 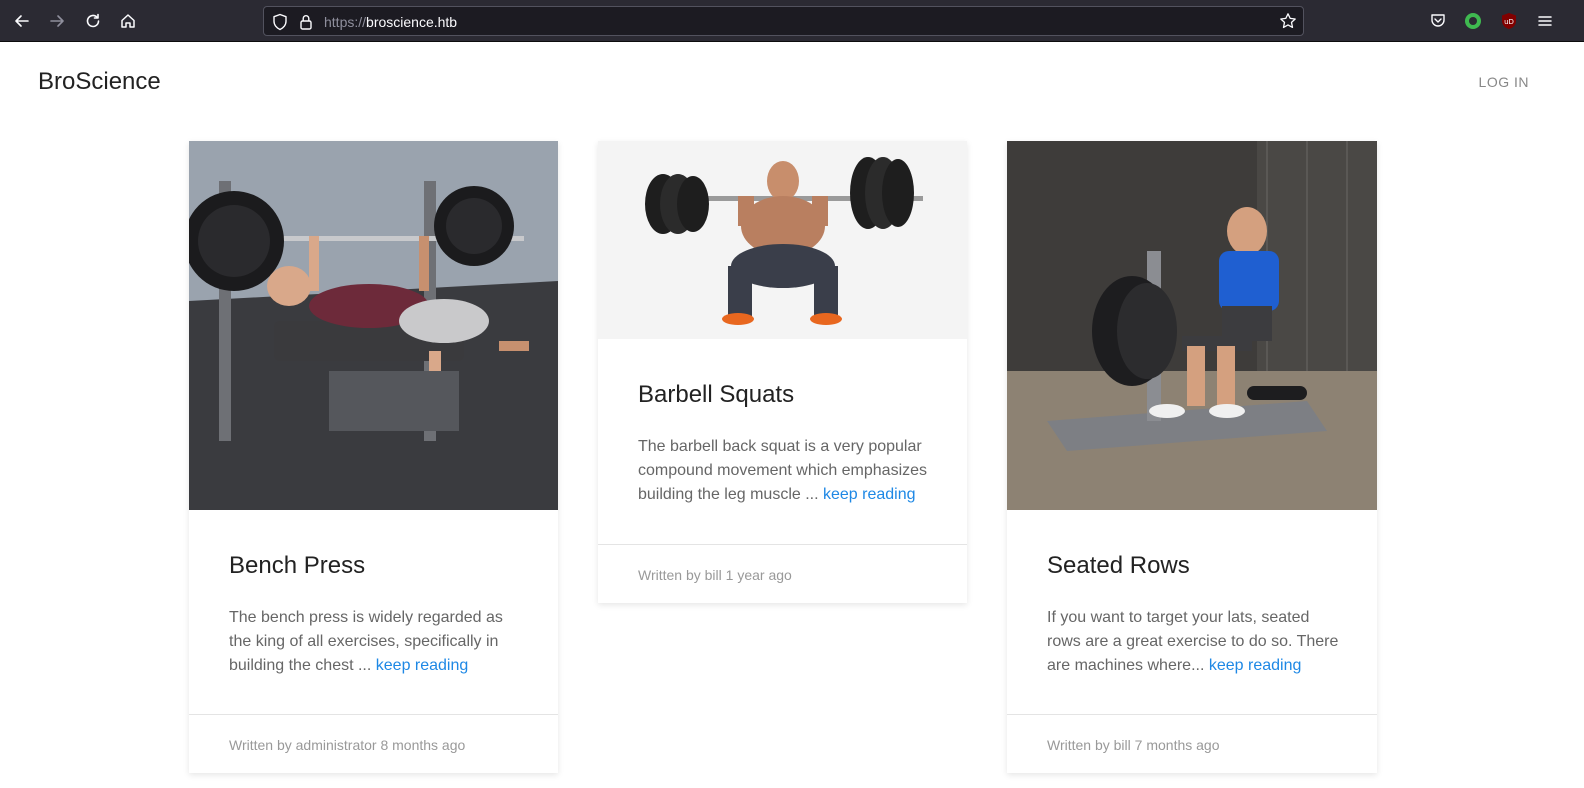 What do you see at coordinates (787, 395) in the screenshot?
I see `post-title: Barbell Squats` at bounding box center [787, 395].